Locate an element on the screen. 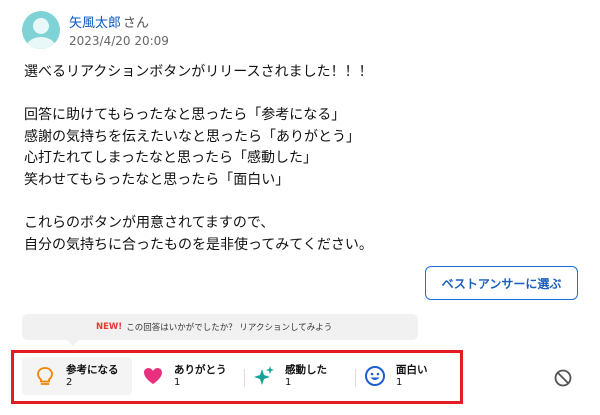 The width and height of the screenshot is (600, 415). reaction-button-kandou: 感動した 1 is located at coordinates (301, 376).